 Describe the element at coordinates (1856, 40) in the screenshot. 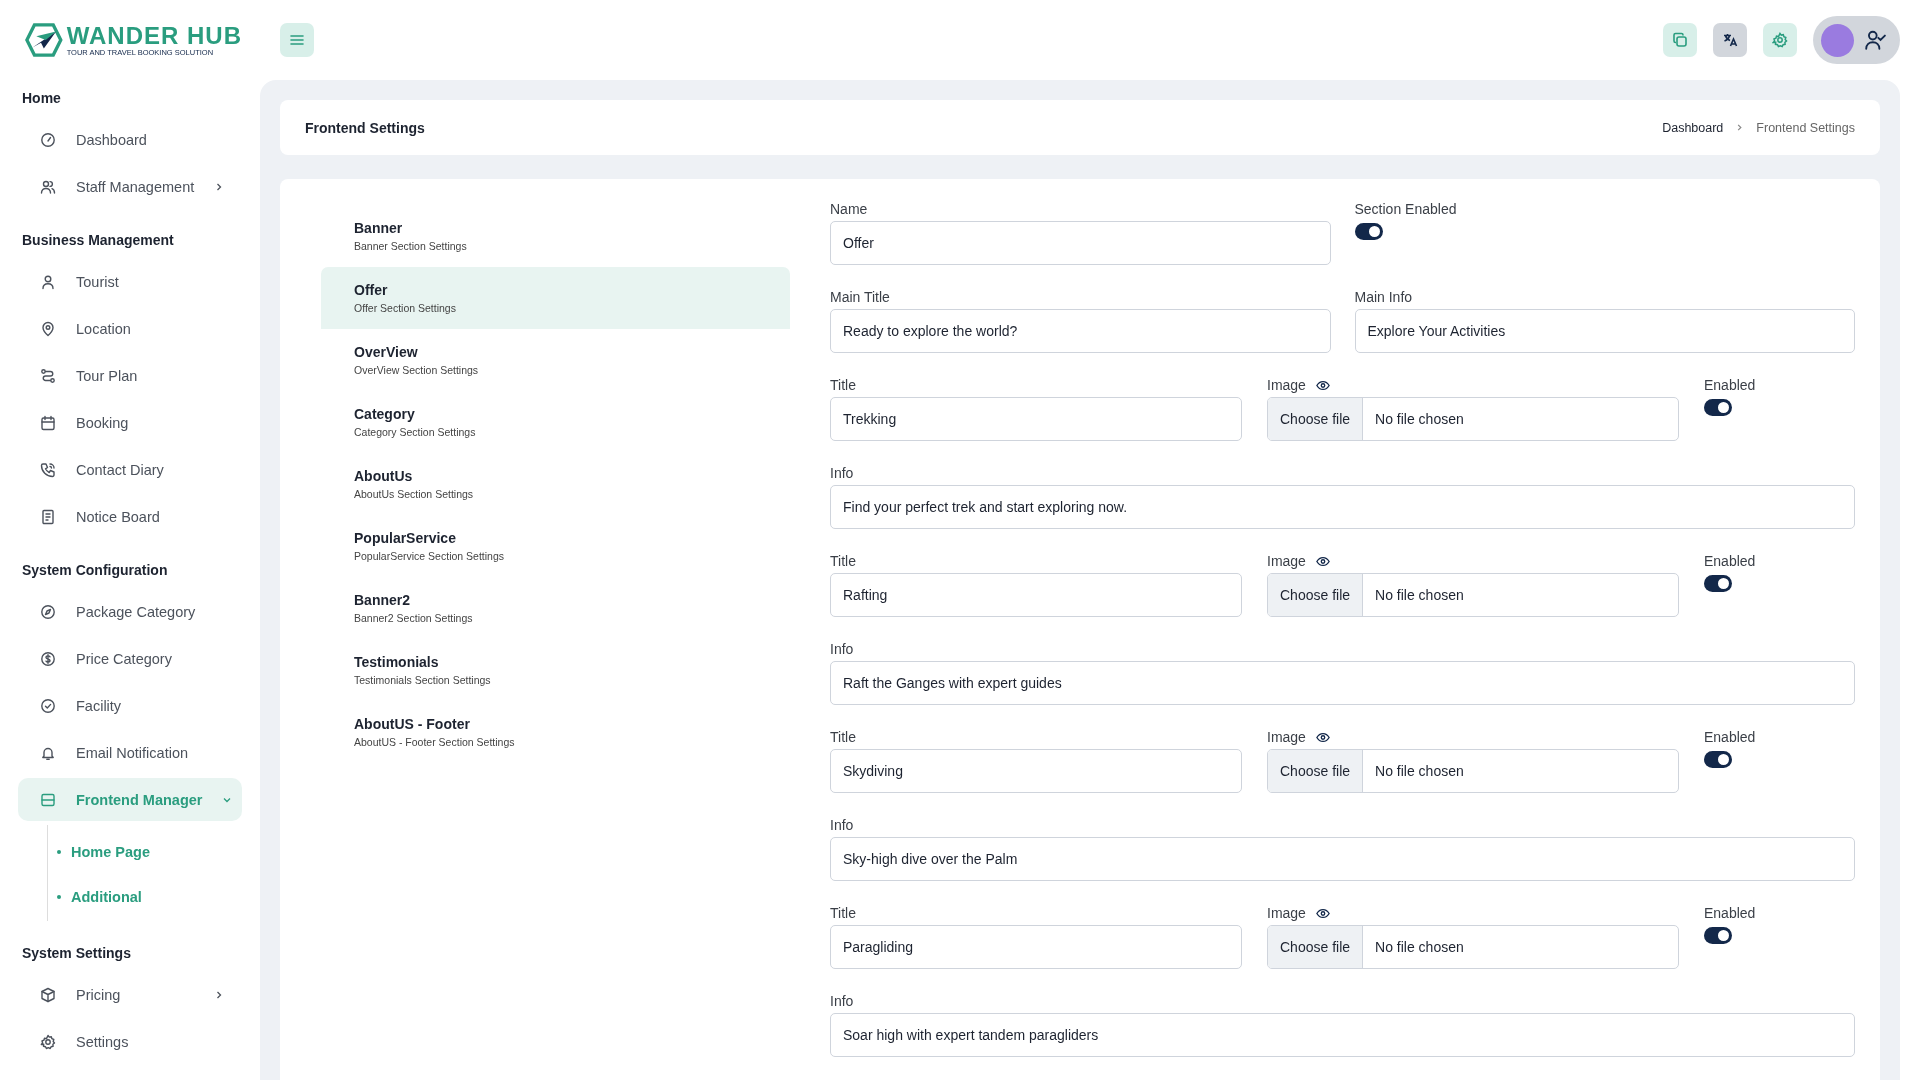

I see `profile-menu` at that location.